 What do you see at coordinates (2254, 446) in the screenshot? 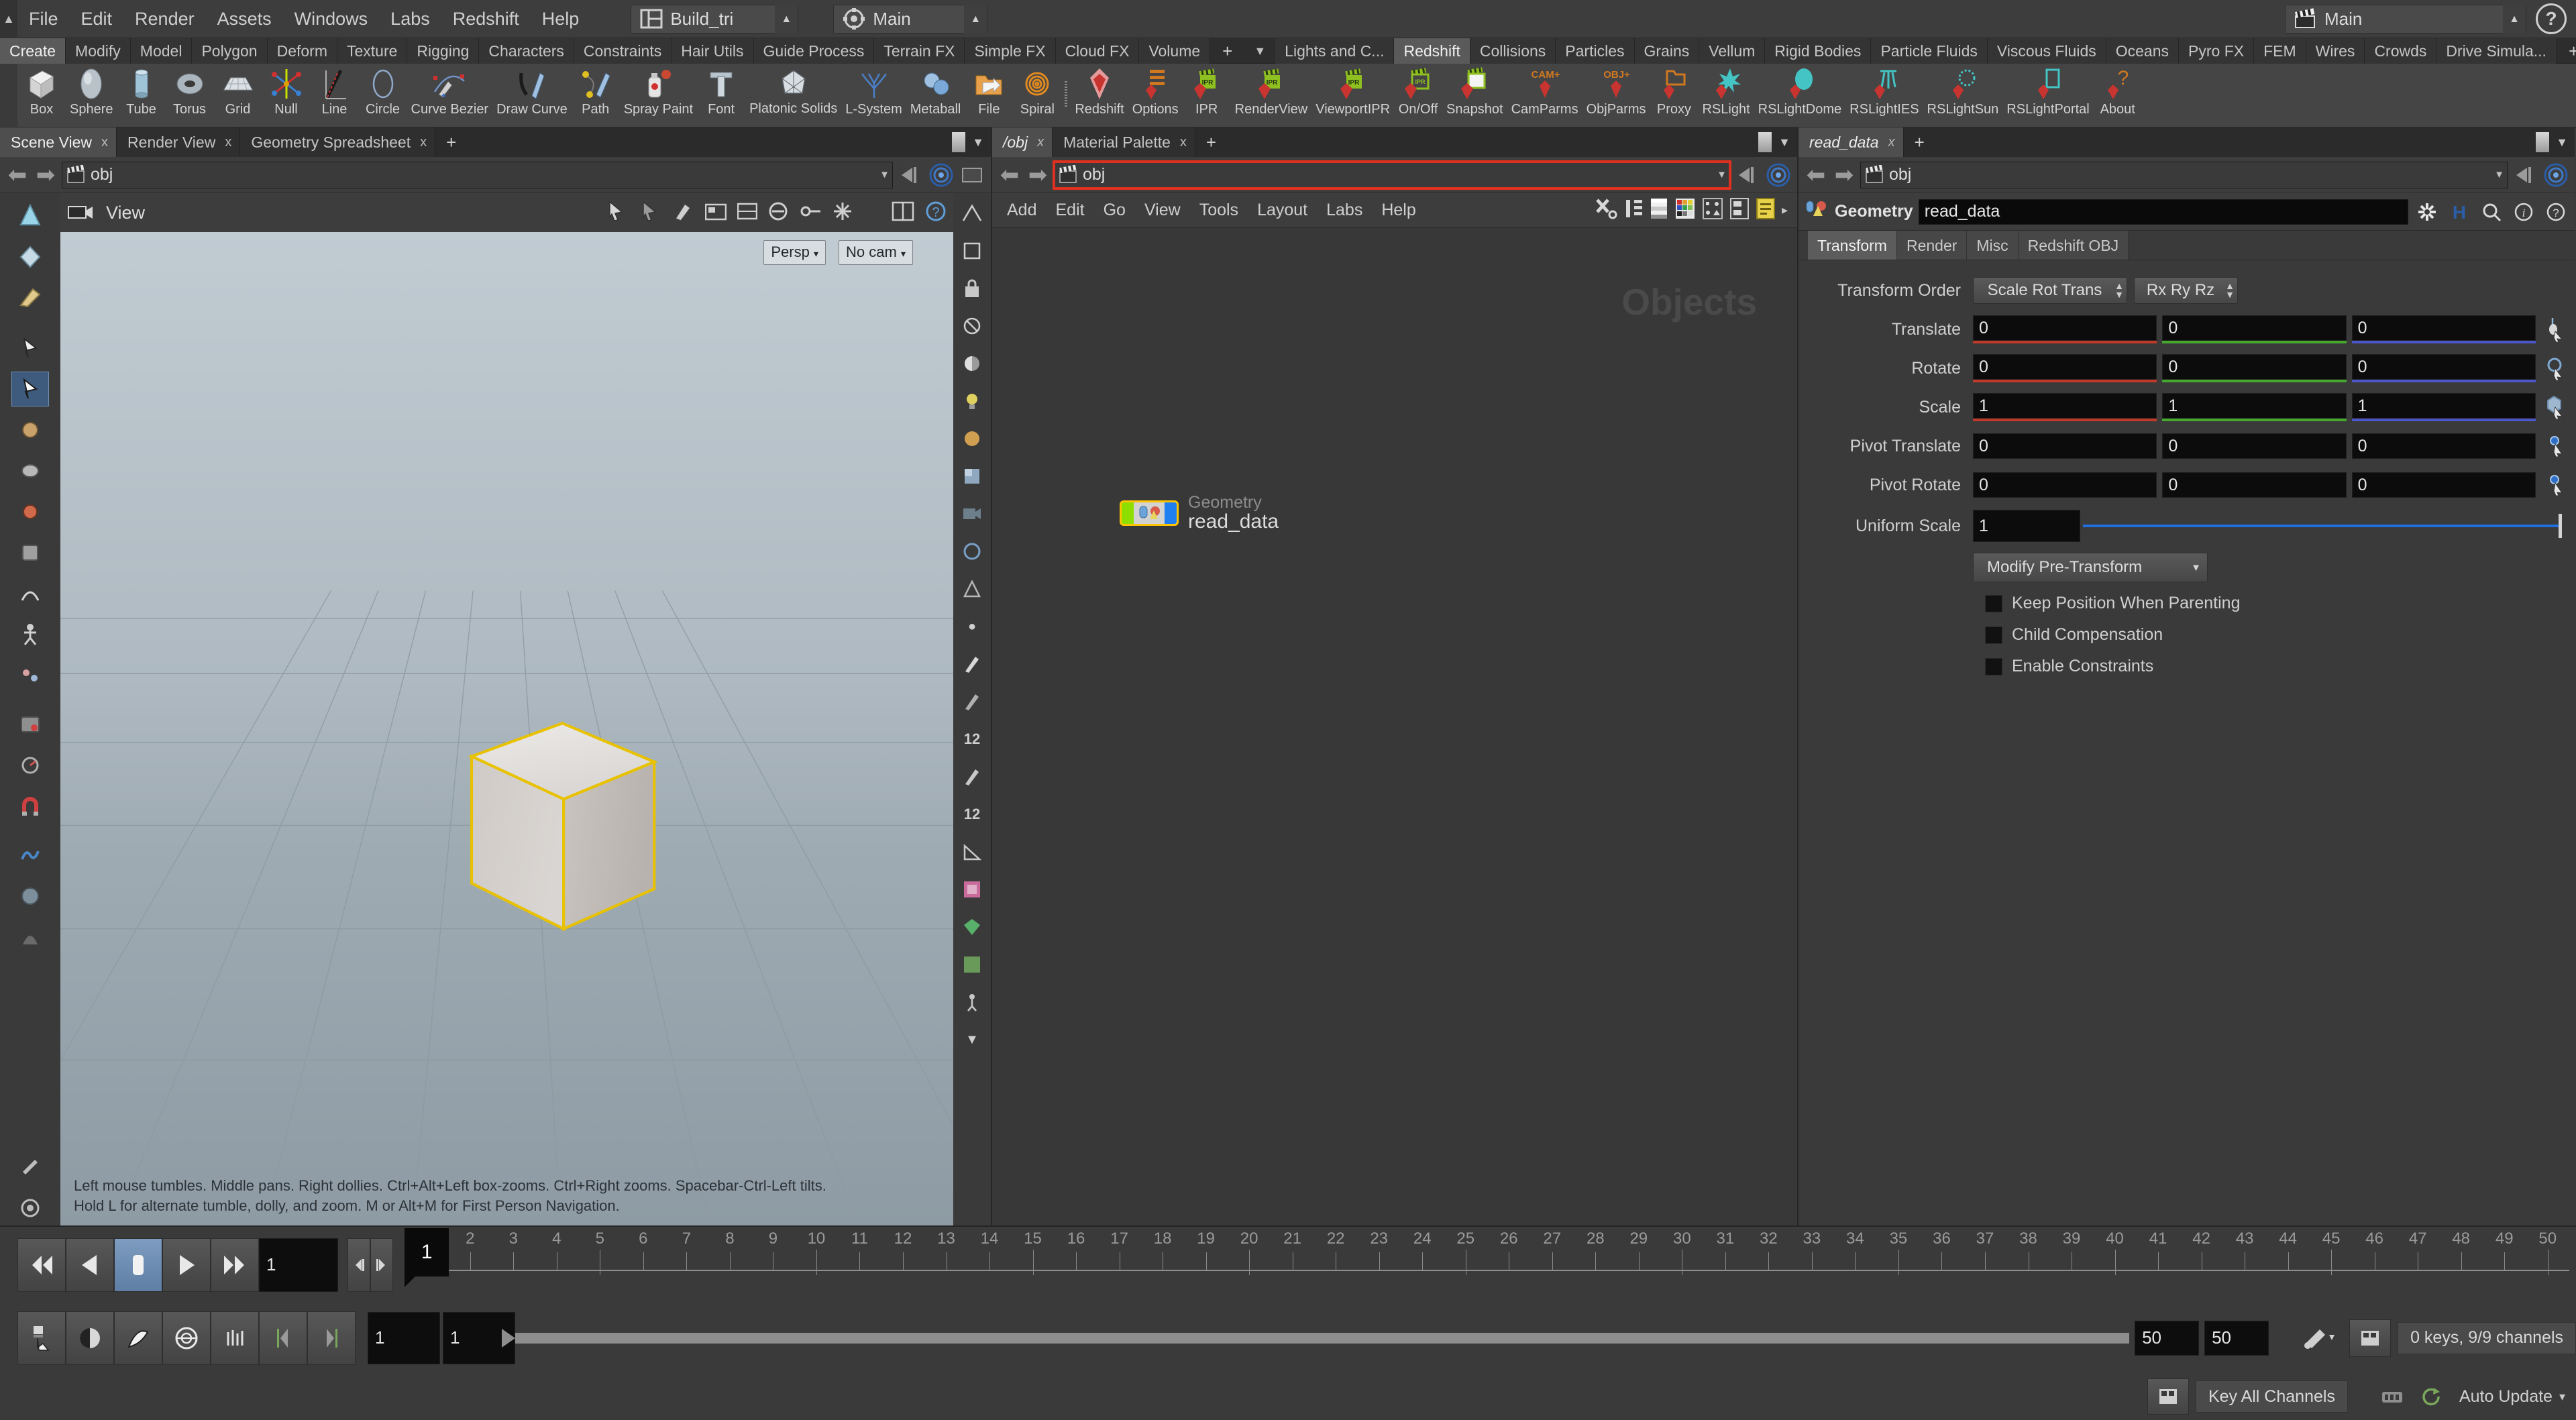
I see `pivot-translate-y-value: 0` at bounding box center [2254, 446].